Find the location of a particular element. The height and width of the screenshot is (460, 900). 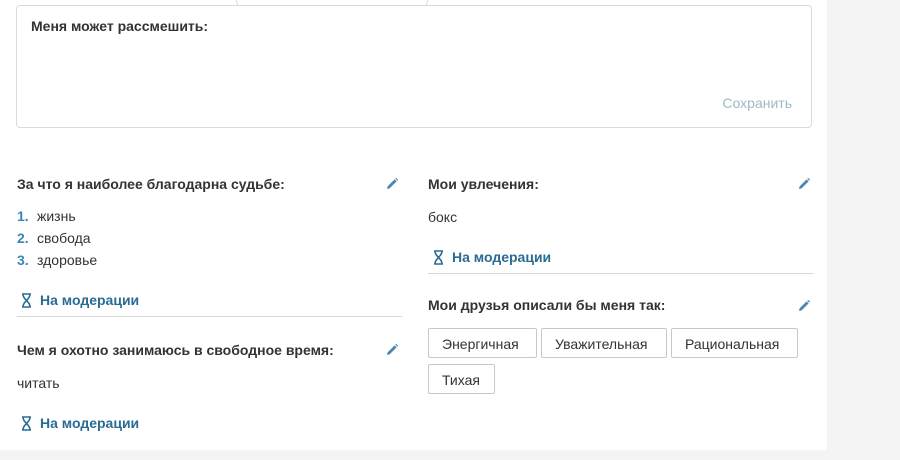

hobbies-title: Мои увлечения: is located at coordinates (483, 184).